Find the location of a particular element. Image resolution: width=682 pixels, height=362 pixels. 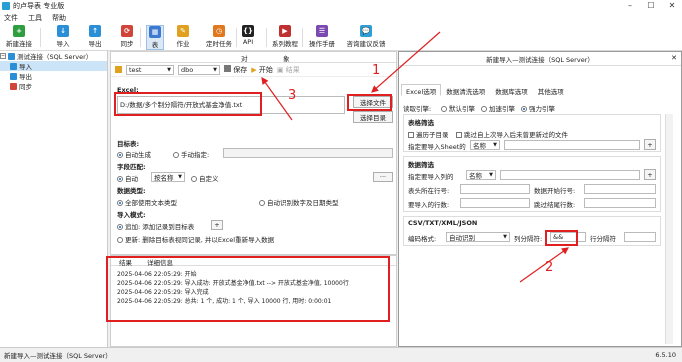

close-icon: ✕ is located at coordinates (674, 58).